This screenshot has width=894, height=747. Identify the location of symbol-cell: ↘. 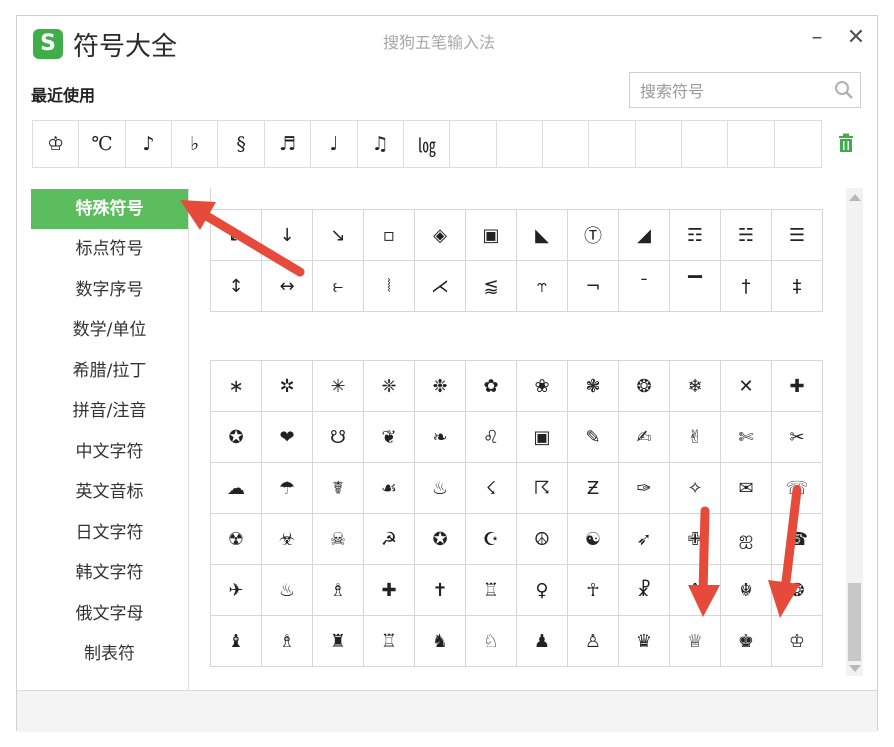
(338, 235).